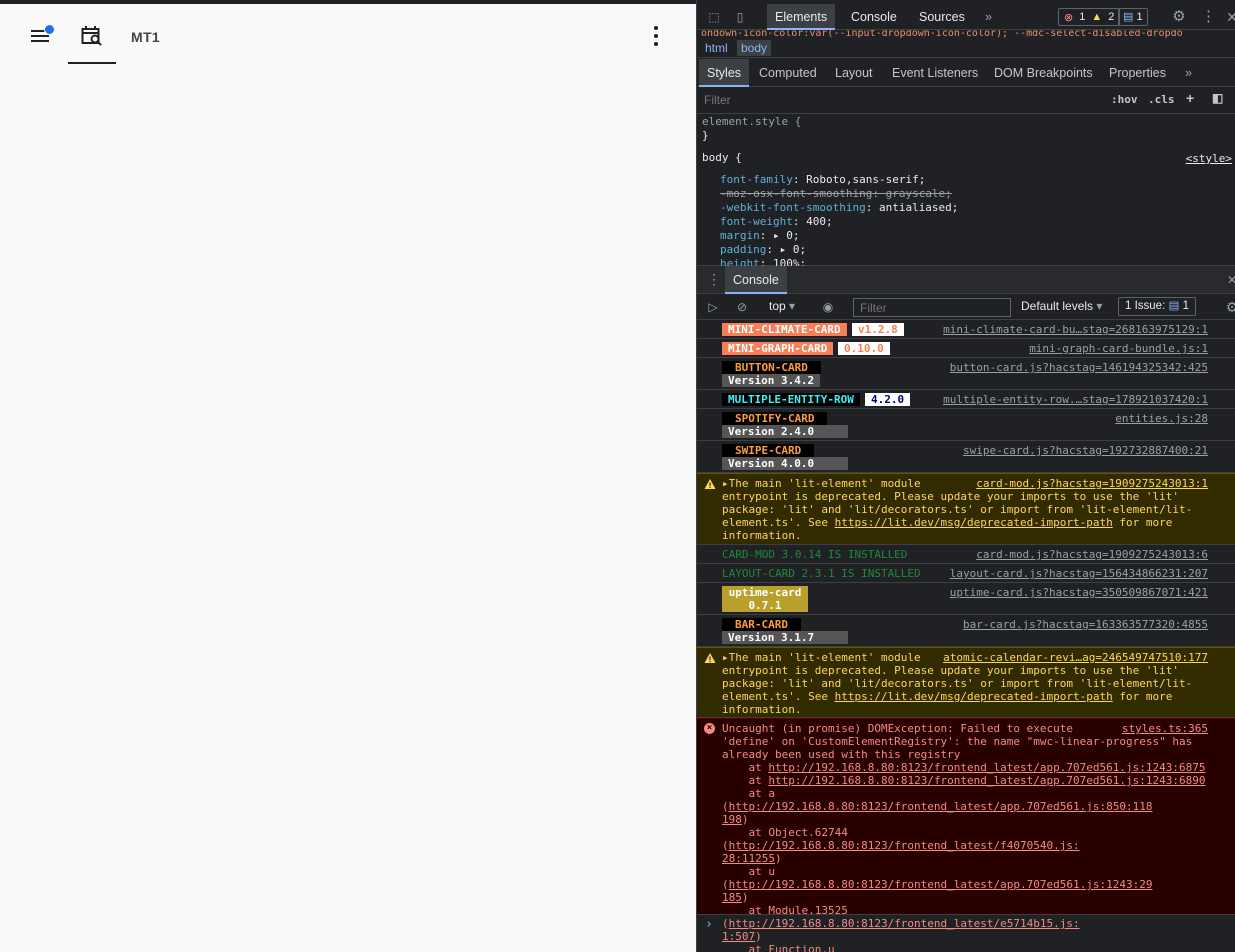  I want to click on tab-properties: Properties, so click(1137, 73).